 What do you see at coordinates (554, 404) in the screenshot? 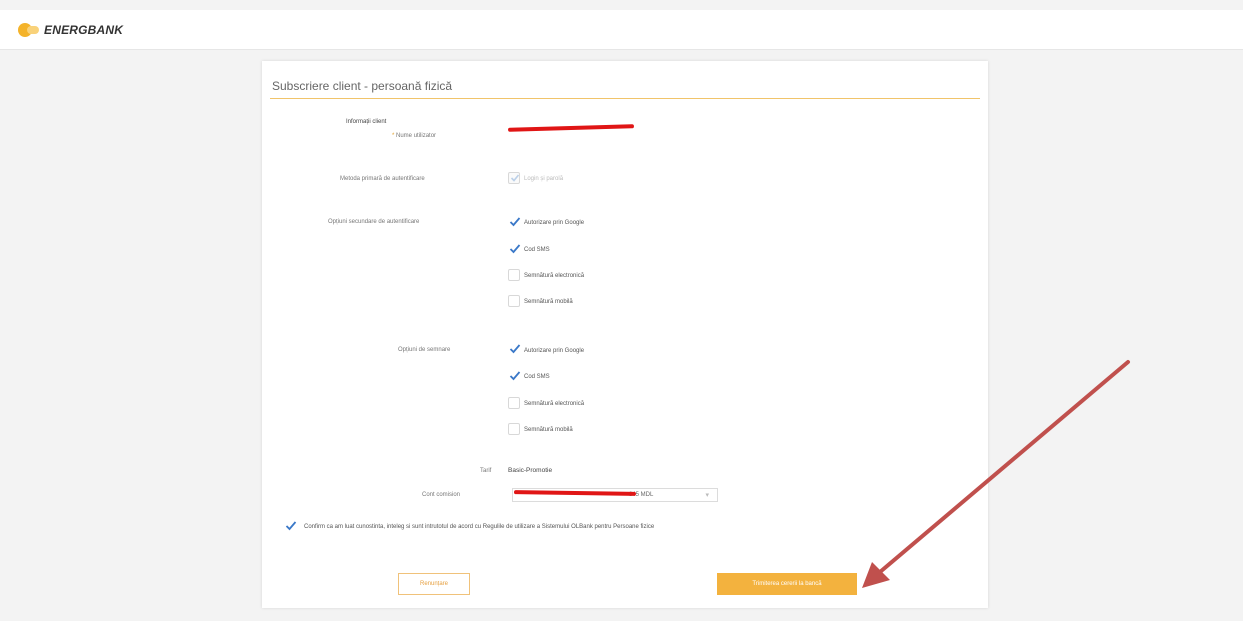
I see `signing-esign-label: Semnătură electronică` at bounding box center [554, 404].